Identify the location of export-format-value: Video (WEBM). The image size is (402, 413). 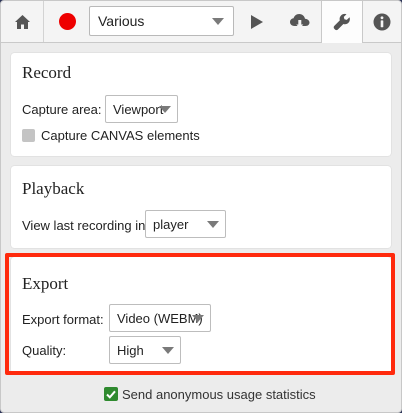
(160, 318).